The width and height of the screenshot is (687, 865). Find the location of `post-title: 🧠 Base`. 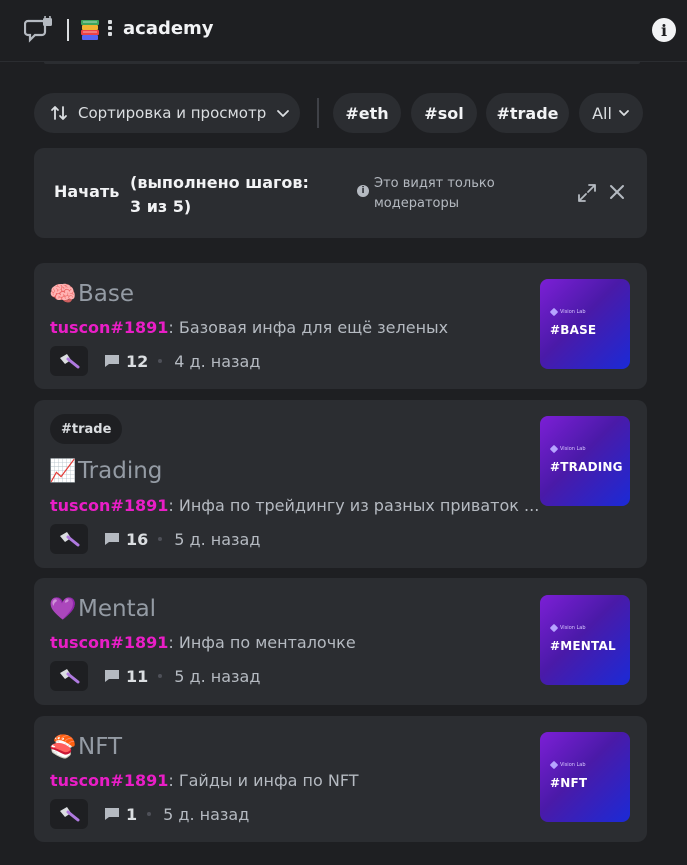

post-title: 🧠 Base is located at coordinates (92, 294).